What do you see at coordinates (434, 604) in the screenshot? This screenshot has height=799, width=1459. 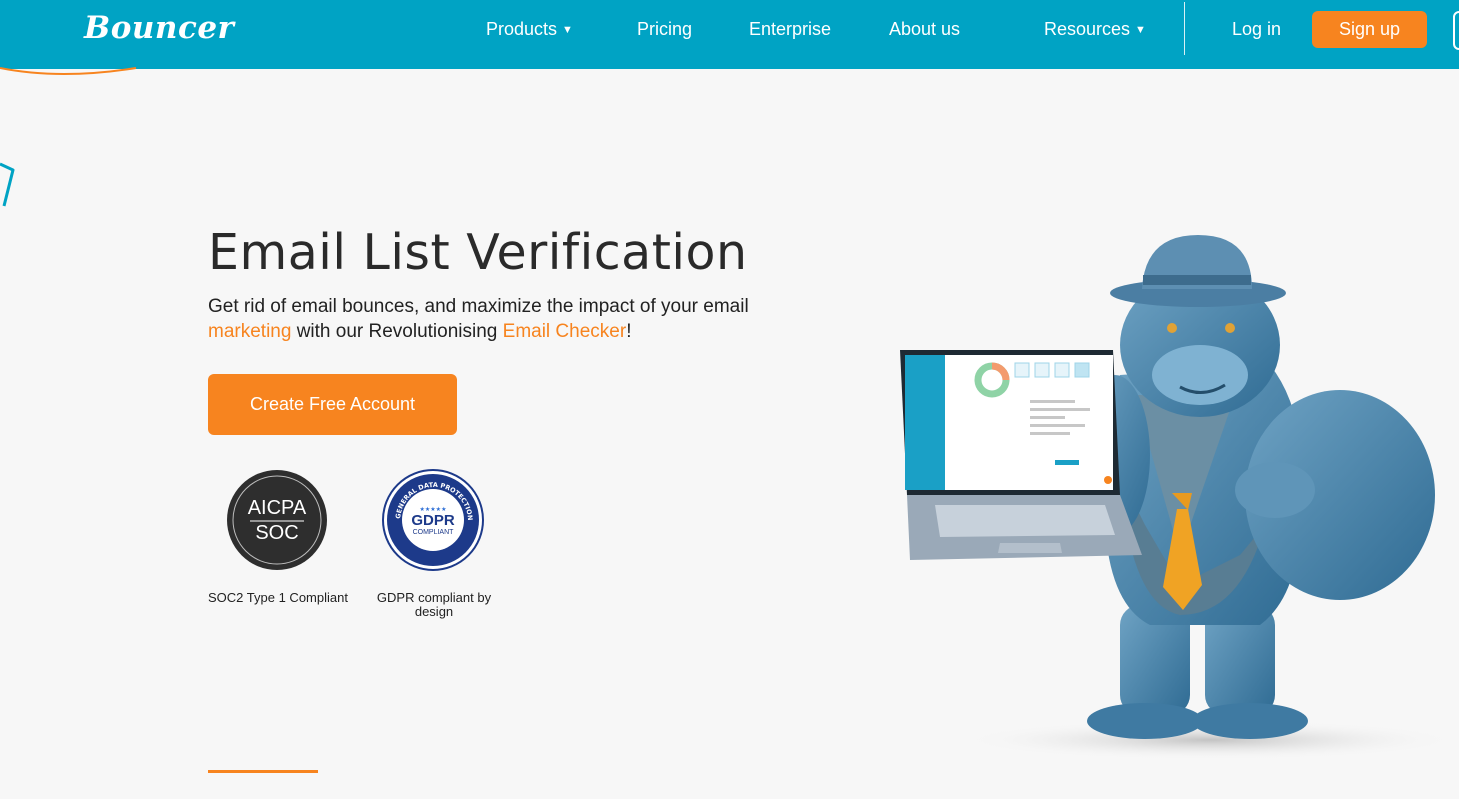 I see `gdpr-caption: GDPR compliant by design` at bounding box center [434, 604].